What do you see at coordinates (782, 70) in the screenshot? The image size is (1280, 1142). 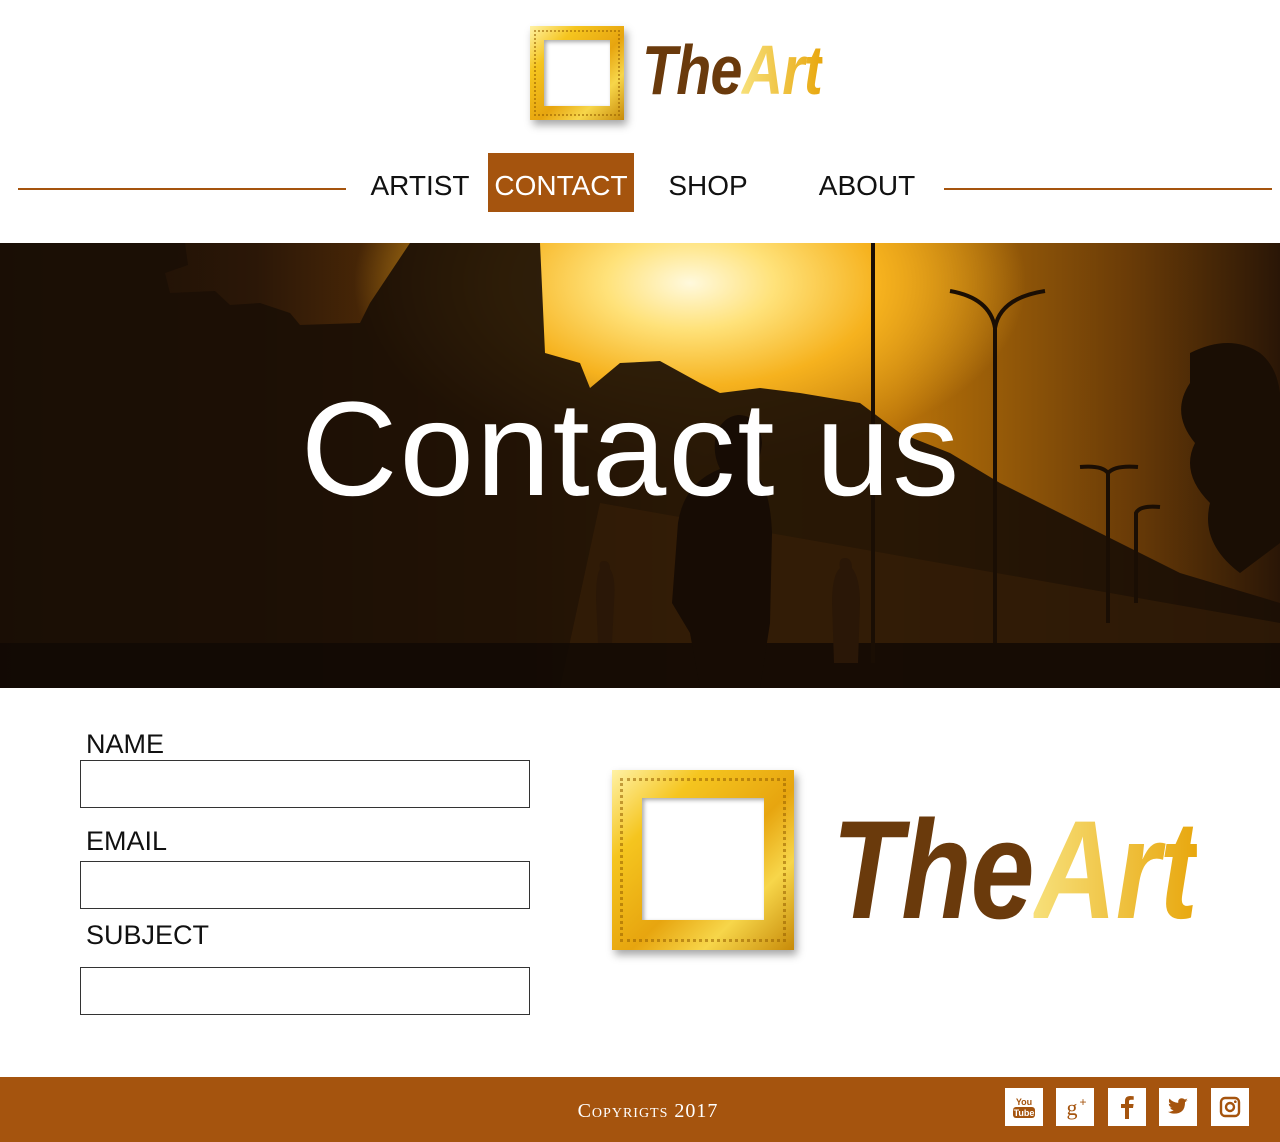 I see `brand-name-part2: Art` at bounding box center [782, 70].